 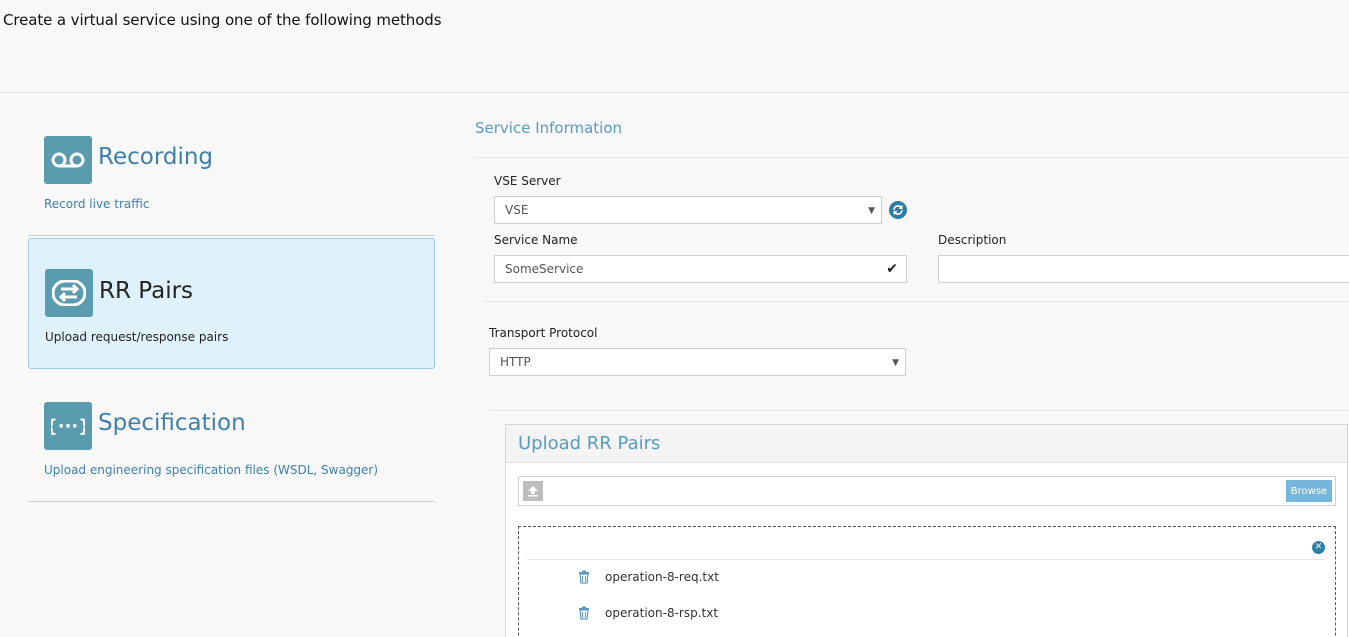 I want to click on upload-icon, so click(x=533, y=491).